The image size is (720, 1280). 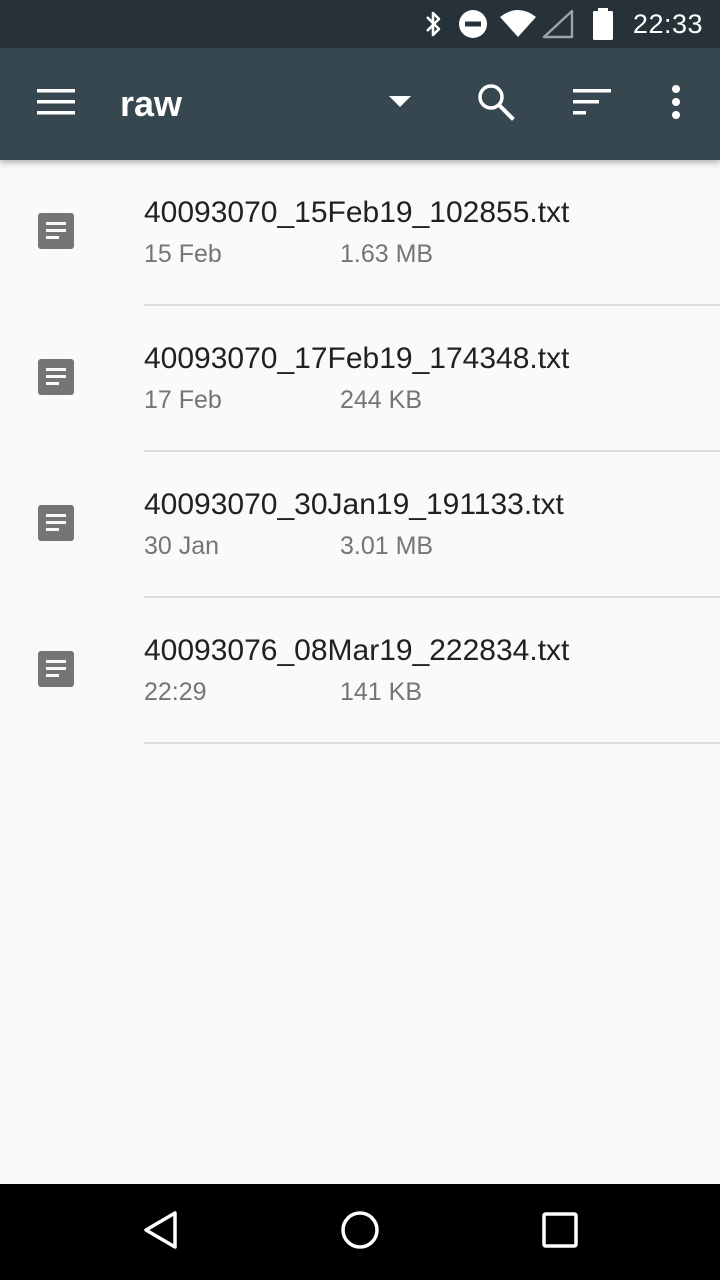 What do you see at coordinates (387, 254) in the screenshot?
I see `file-size: 1.63 MB` at bounding box center [387, 254].